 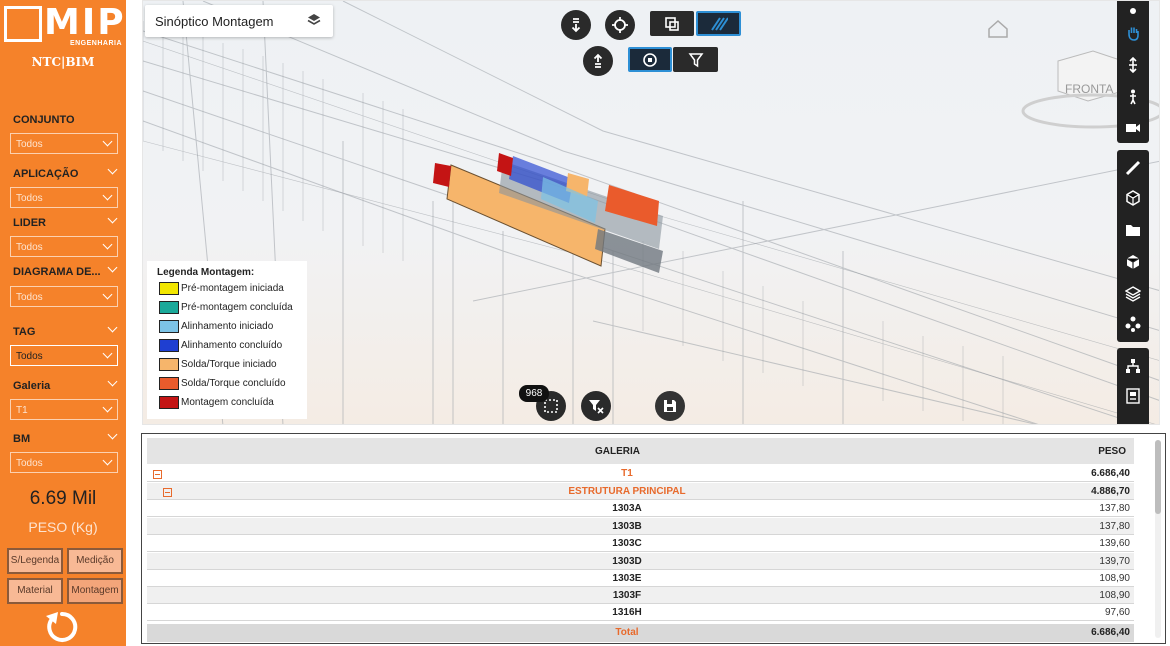 I want to click on column-header-galeria: GALERIA, so click(x=617, y=451).